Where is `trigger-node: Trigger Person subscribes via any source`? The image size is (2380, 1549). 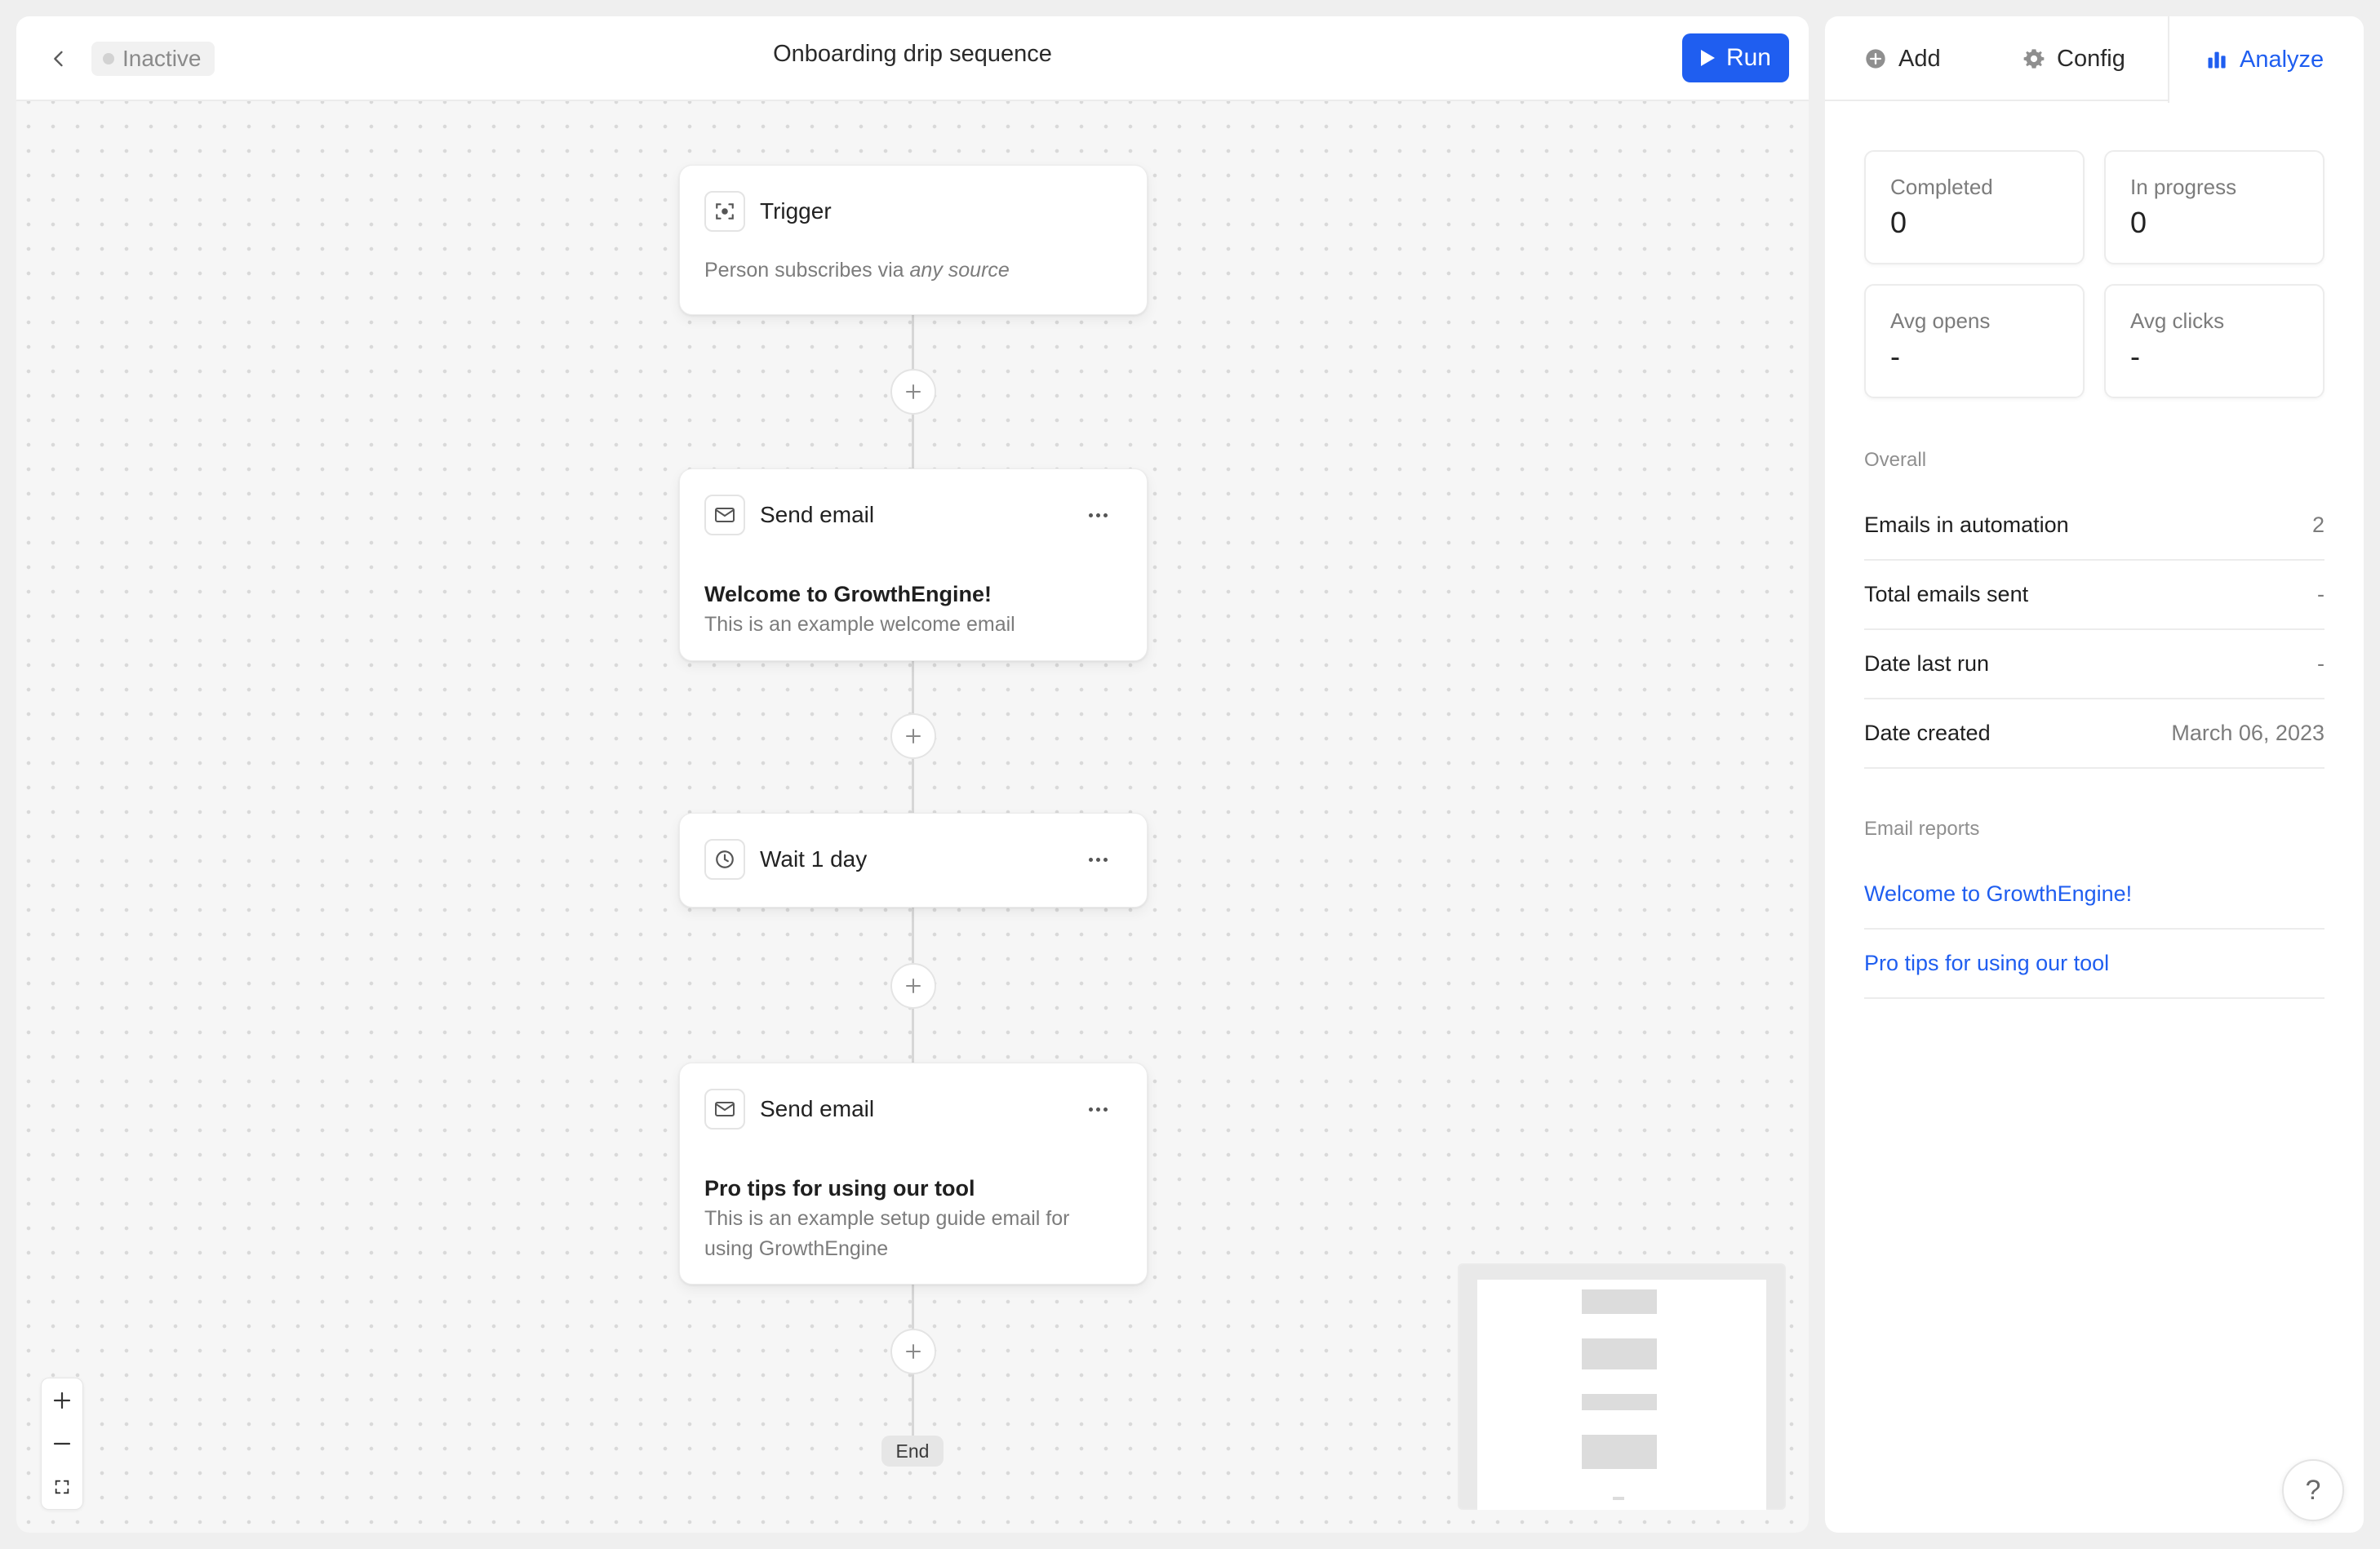
trigger-node: Trigger Person subscribes via any source is located at coordinates (913, 240).